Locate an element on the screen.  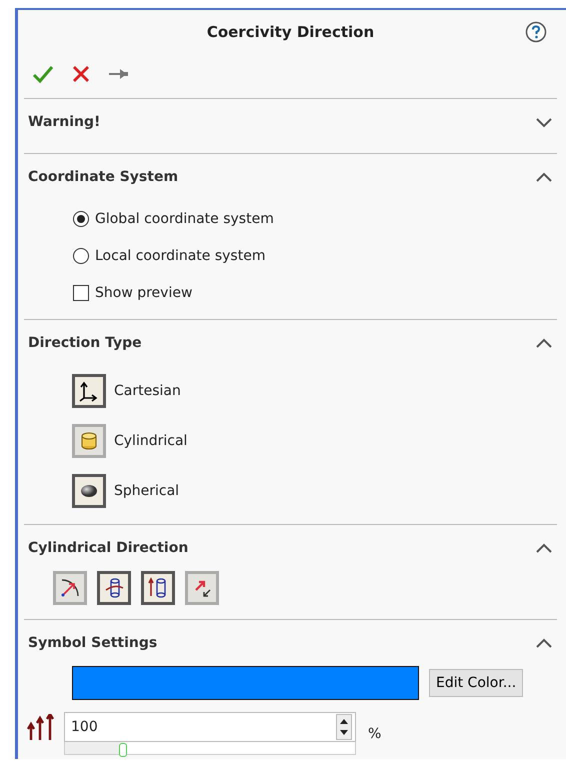
section-title: Warning! is located at coordinates (64, 122).